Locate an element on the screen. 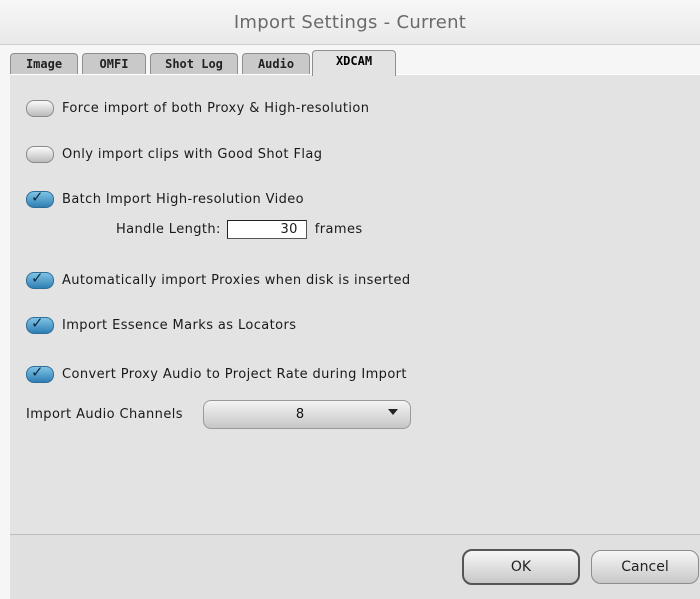  tab-bar: Image OMFI Shot Log Audio XDCAM is located at coordinates (355, 63).